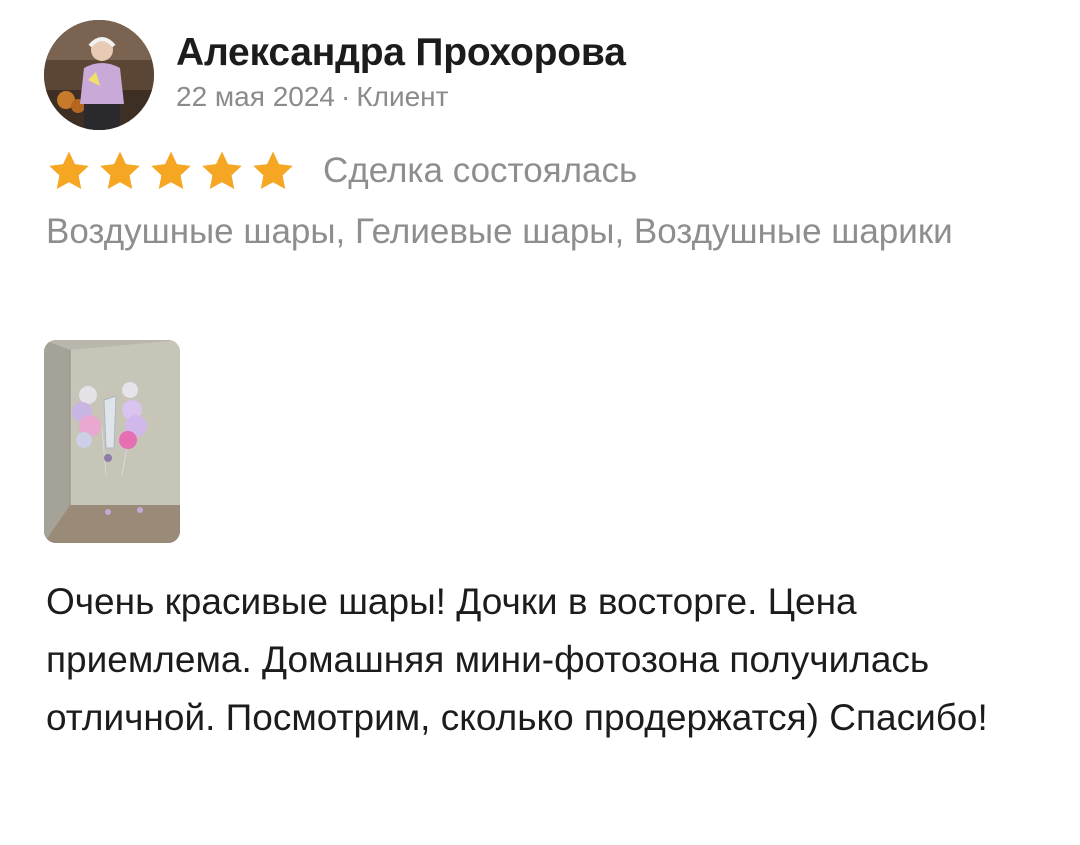 Image resolution: width=1080 pixels, height=845 pixels. Describe the element at coordinates (401, 53) in the screenshot. I see `author-name: Александра Прохорова` at that location.